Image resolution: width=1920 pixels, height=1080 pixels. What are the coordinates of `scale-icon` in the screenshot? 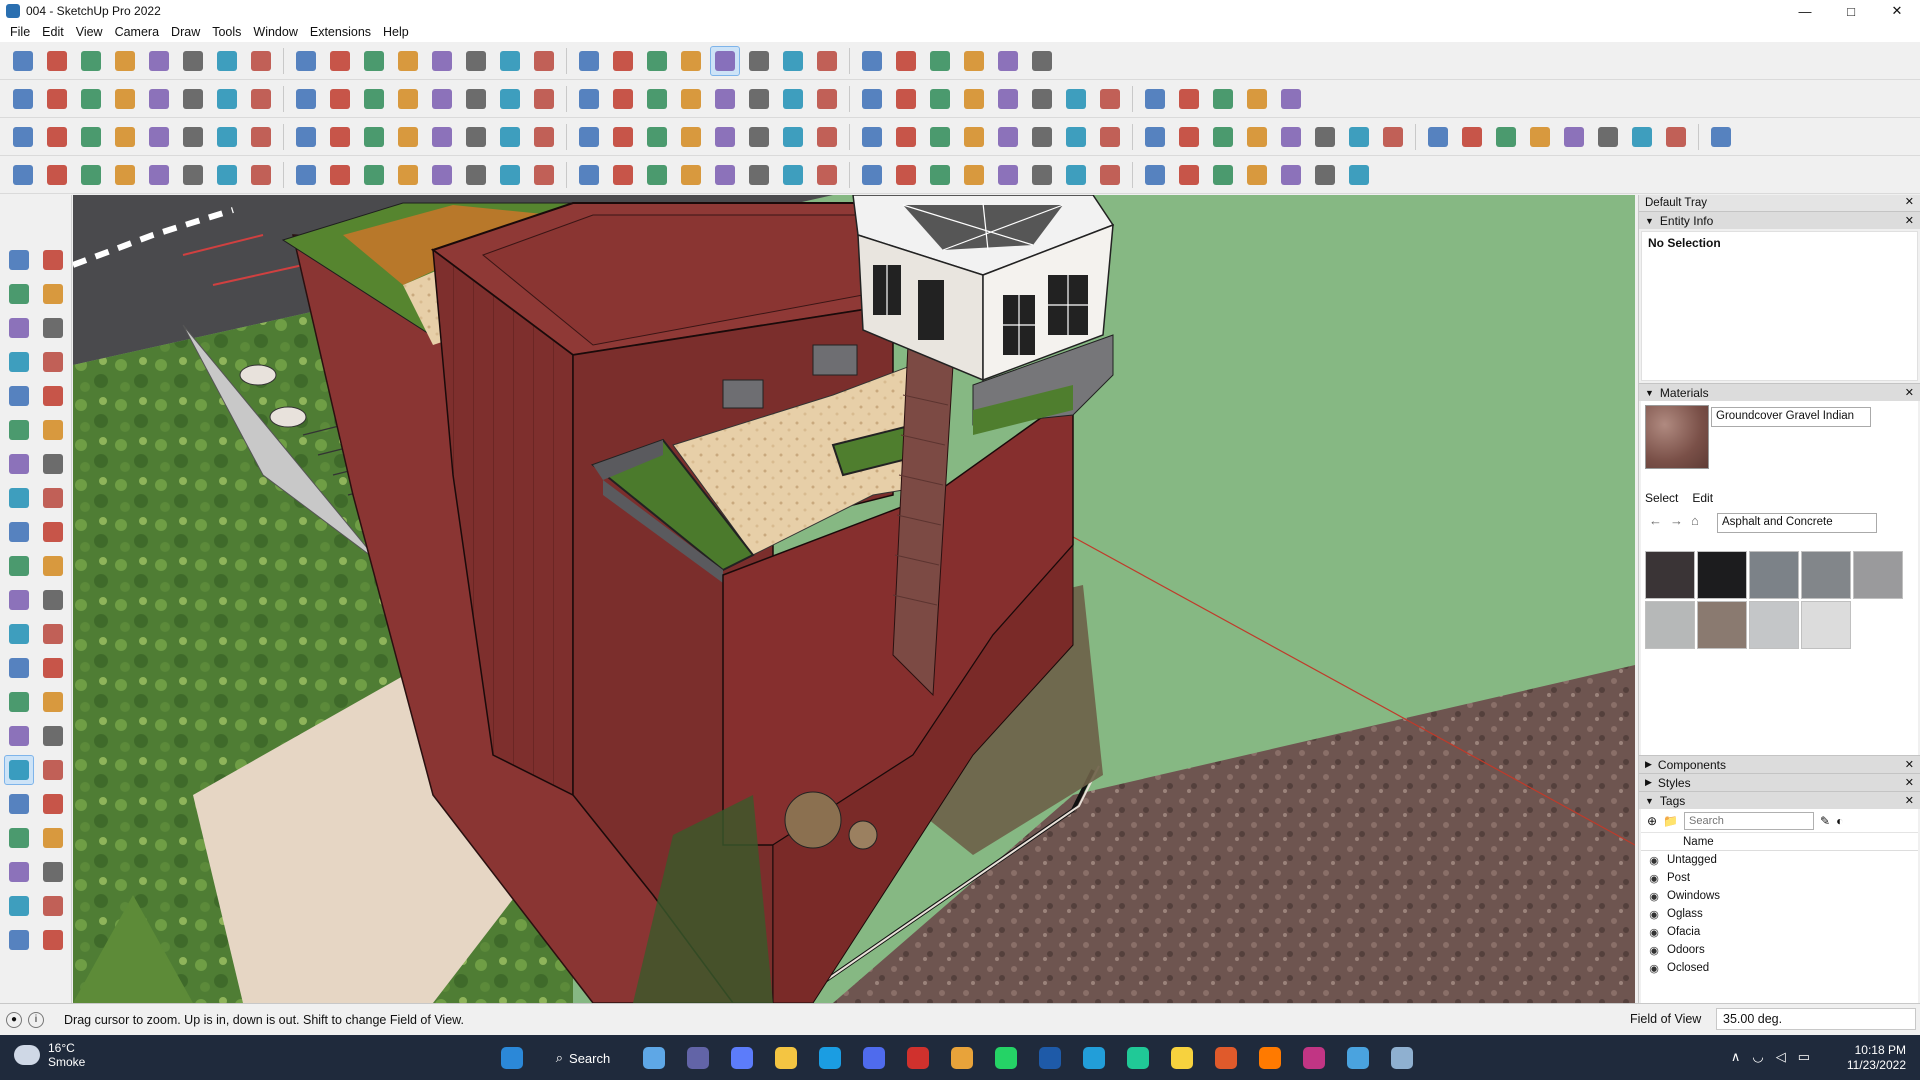 It's located at (510, 61).